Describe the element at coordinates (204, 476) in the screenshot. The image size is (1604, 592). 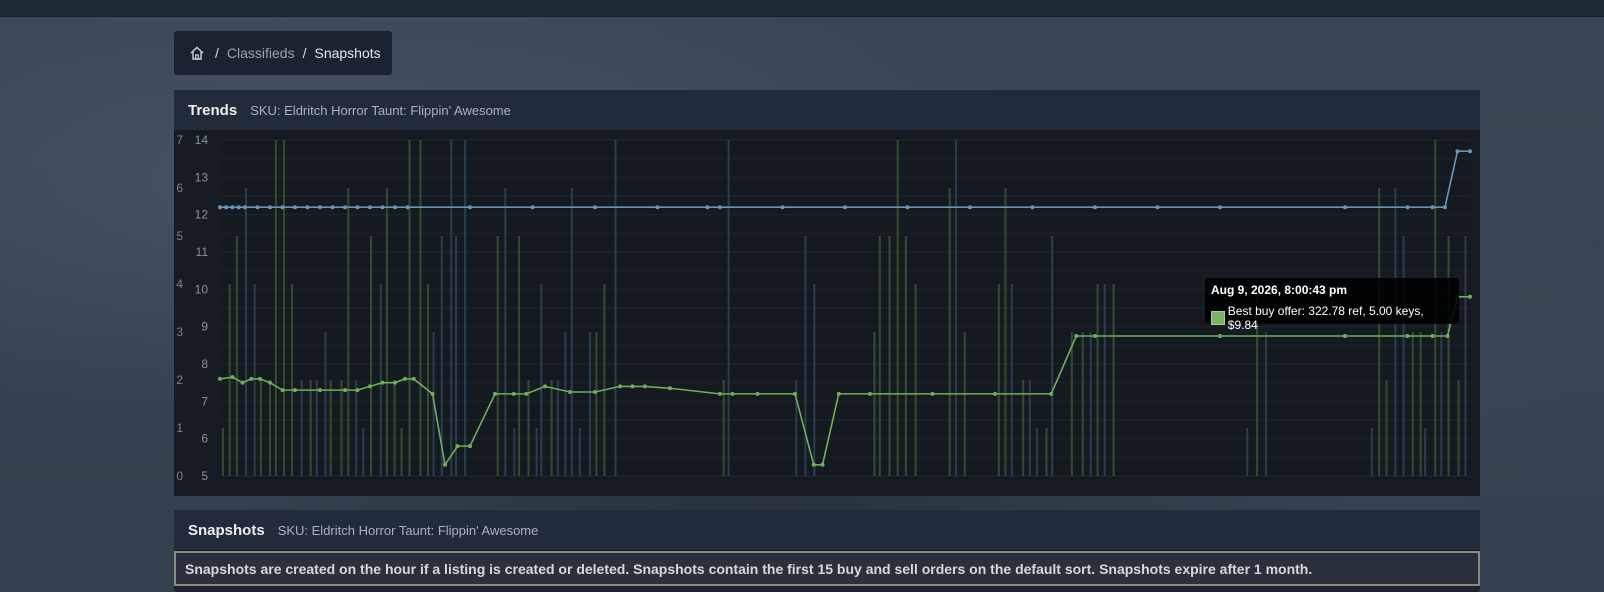
I see `y-tick-label-right: 5` at that location.